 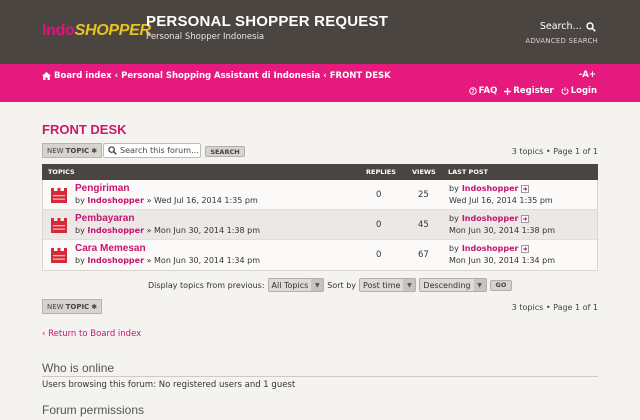 I want to click on search-icon, so click(x=591, y=26).